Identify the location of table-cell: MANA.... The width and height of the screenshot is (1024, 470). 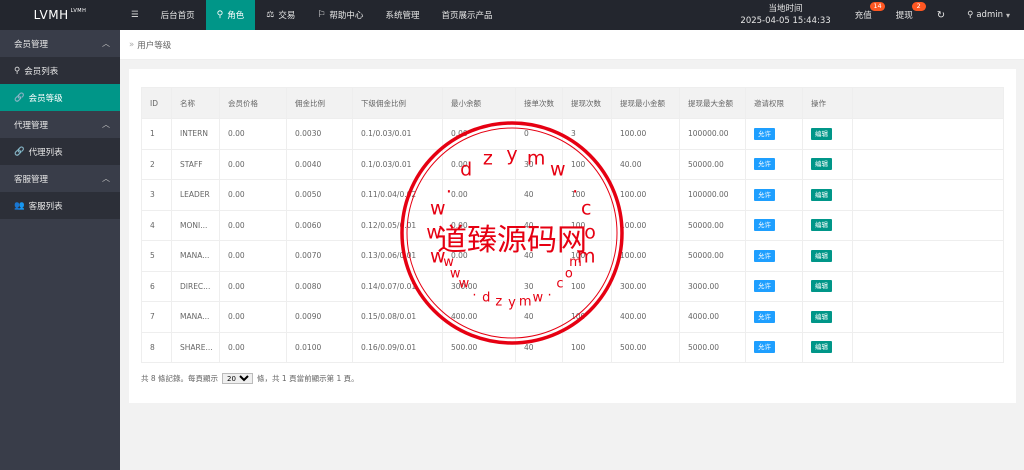
(195, 317).